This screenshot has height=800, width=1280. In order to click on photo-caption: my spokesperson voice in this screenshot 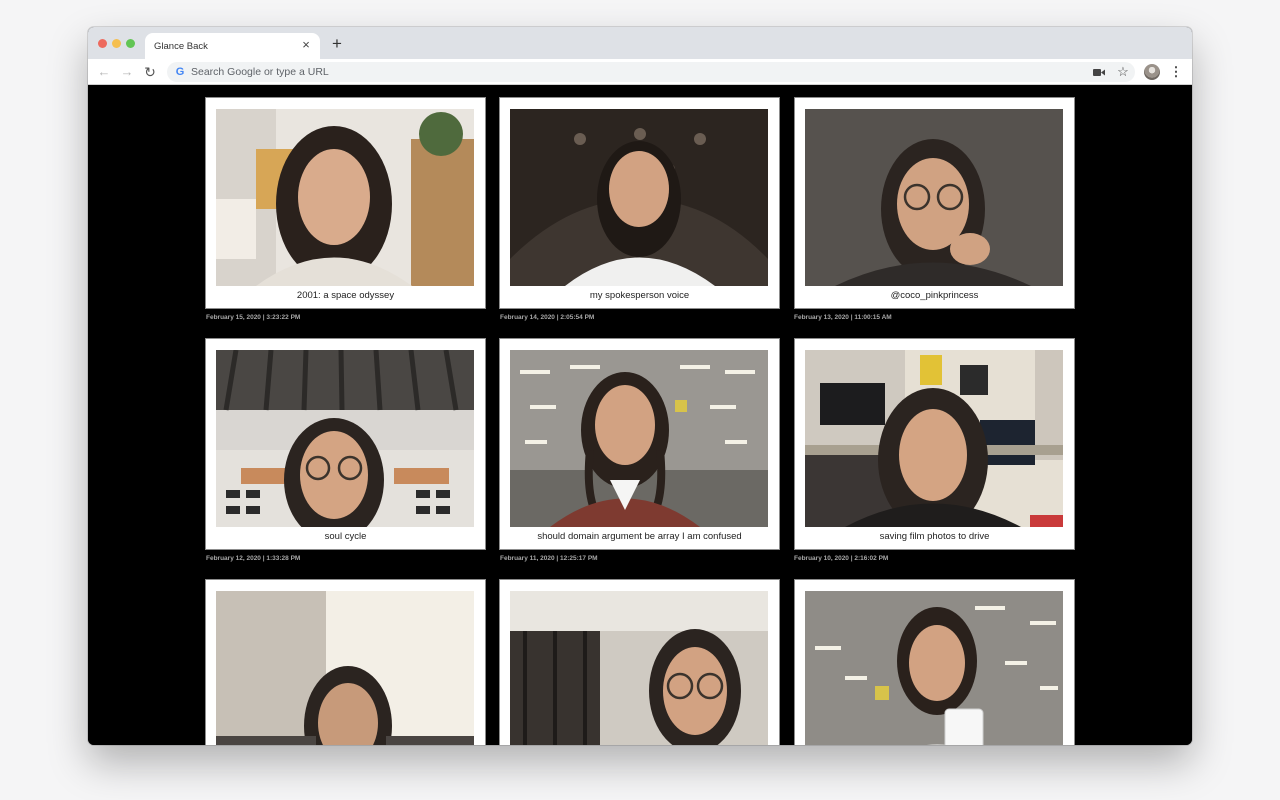, I will do `click(639, 295)`.